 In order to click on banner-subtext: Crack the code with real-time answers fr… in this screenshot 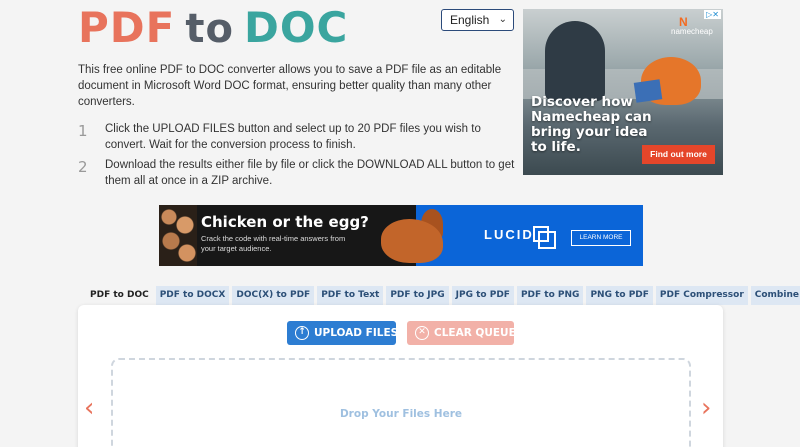, I will do `click(273, 243)`.